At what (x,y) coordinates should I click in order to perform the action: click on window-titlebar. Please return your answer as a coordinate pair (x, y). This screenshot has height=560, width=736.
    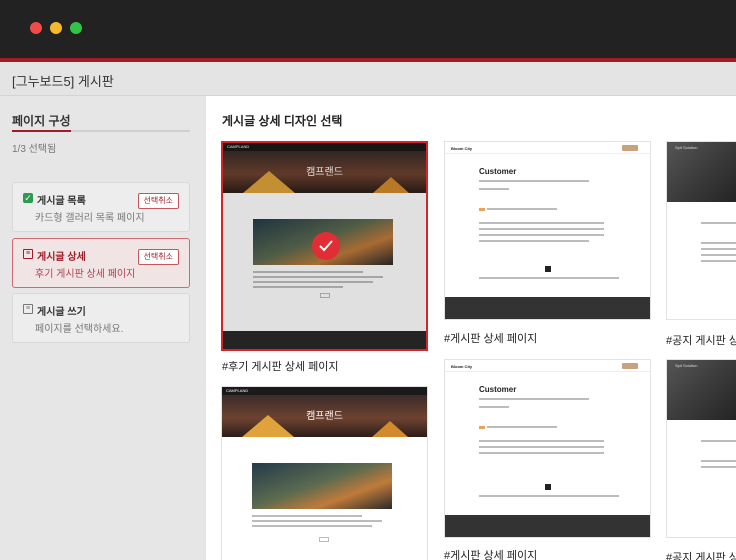
    Looking at the image, I should click on (368, 29).